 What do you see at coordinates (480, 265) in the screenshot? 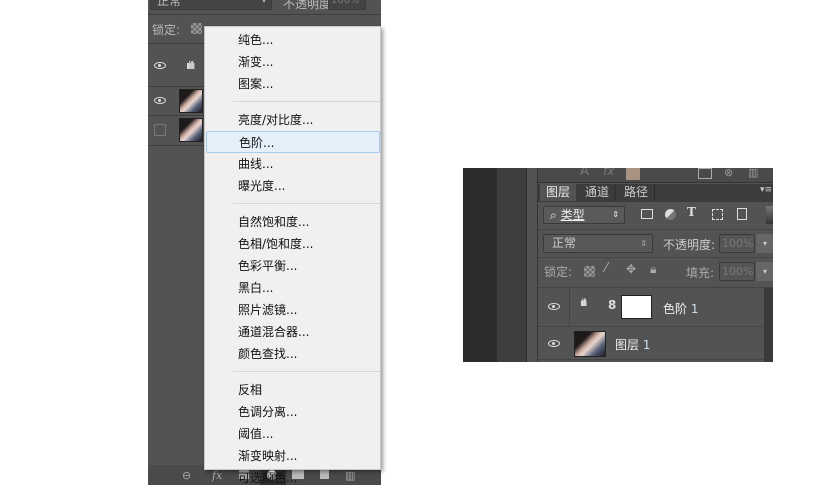
I see `dark-strip` at bounding box center [480, 265].